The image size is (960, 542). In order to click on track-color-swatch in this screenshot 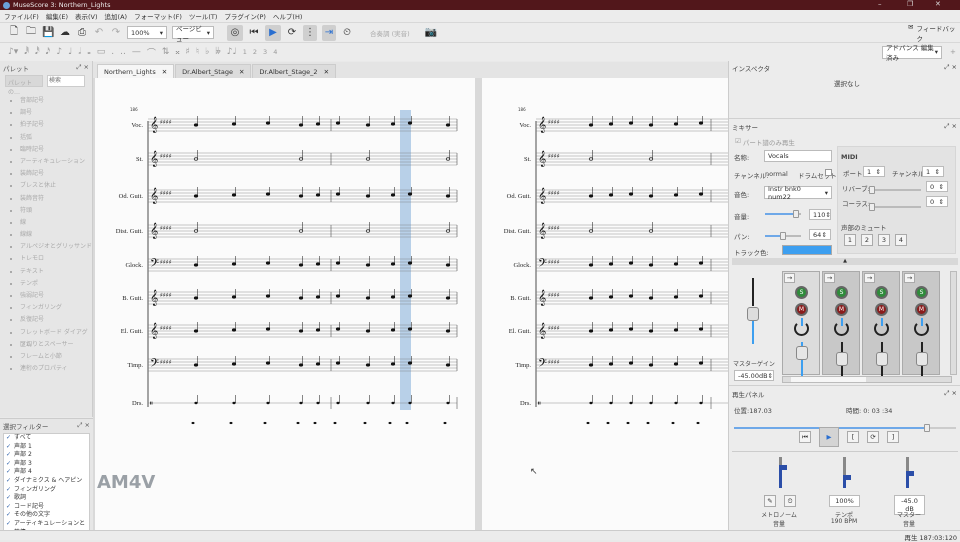, I will do `click(807, 250)`.